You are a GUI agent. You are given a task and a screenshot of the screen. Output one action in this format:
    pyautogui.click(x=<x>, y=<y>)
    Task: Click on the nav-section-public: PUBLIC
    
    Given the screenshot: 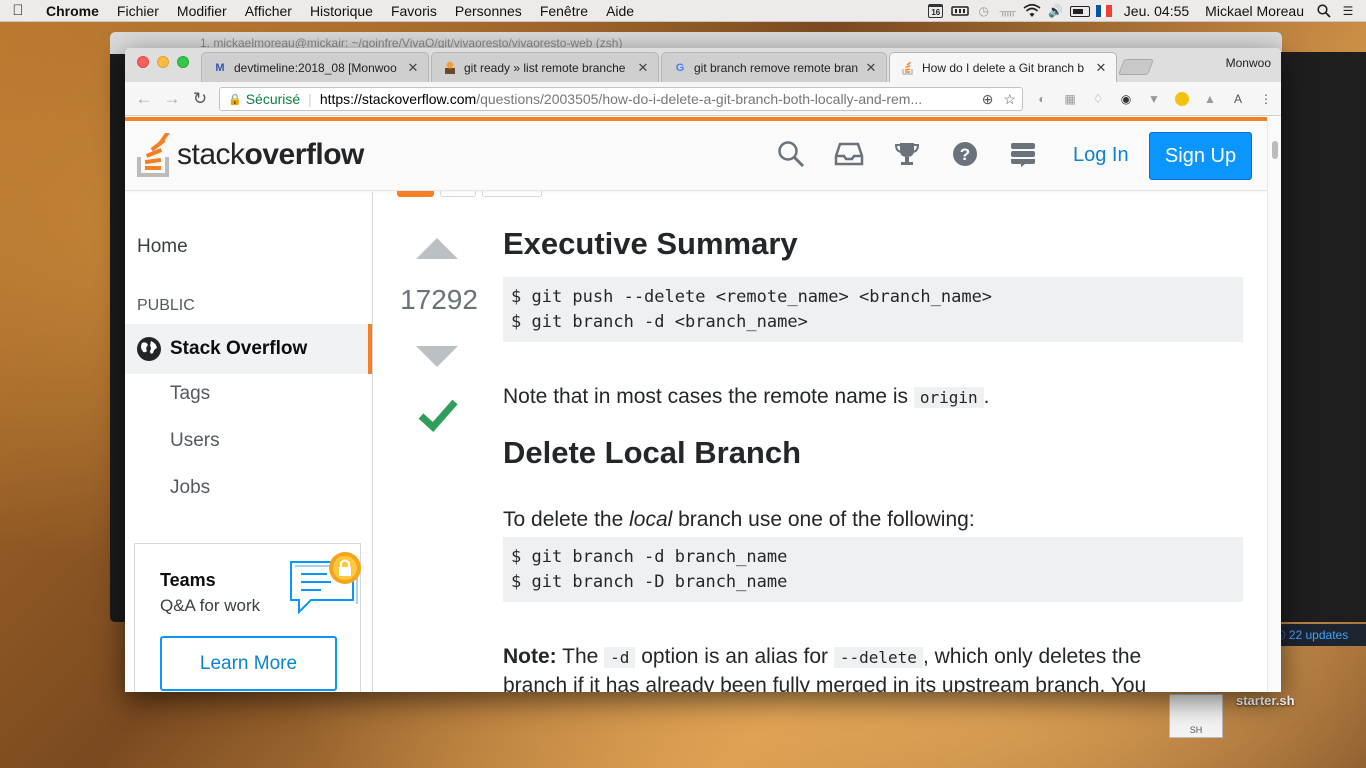 What is the action you would take?
    pyautogui.click(x=166, y=305)
    